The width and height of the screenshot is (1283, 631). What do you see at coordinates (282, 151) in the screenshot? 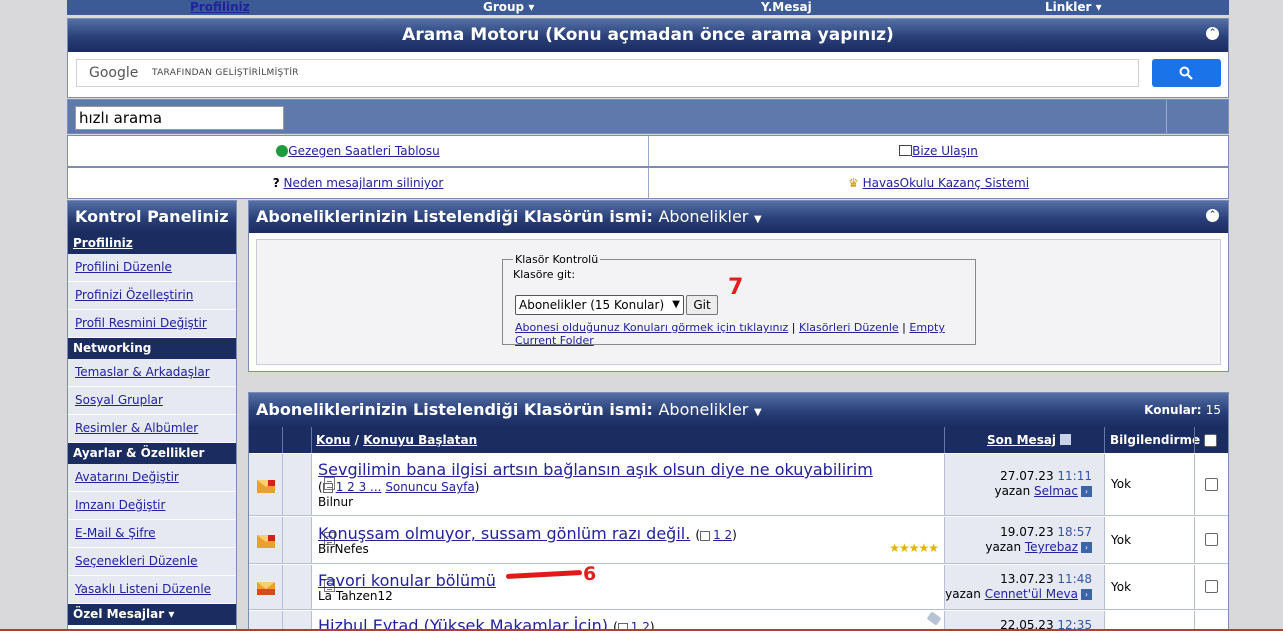
I see `globe-icon` at bounding box center [282, 151].